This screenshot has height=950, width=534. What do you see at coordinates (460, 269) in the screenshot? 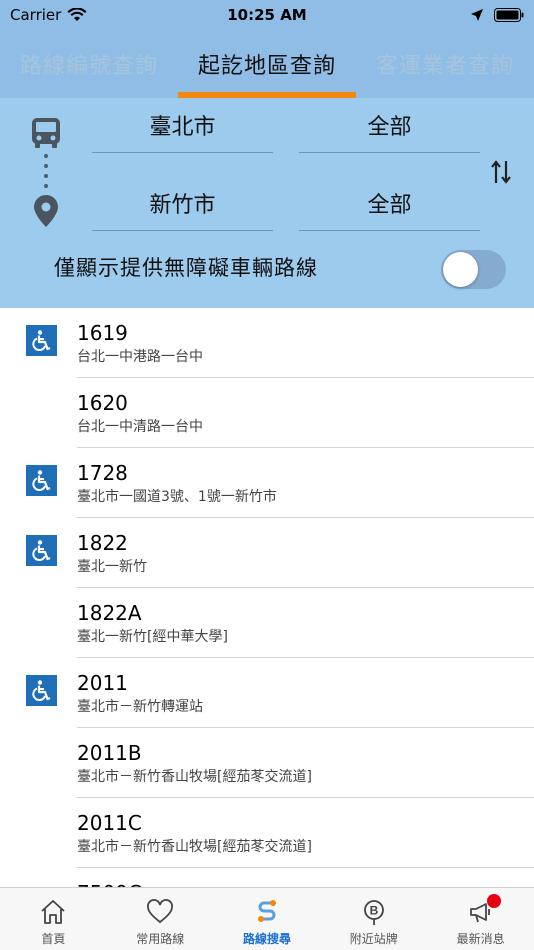
I see `toggle-knob` at bounding box center [460, 269].